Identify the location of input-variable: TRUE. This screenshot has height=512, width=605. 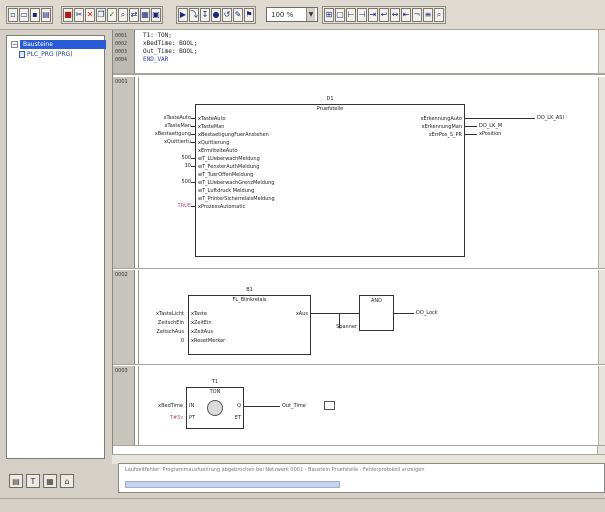
(184, 206).